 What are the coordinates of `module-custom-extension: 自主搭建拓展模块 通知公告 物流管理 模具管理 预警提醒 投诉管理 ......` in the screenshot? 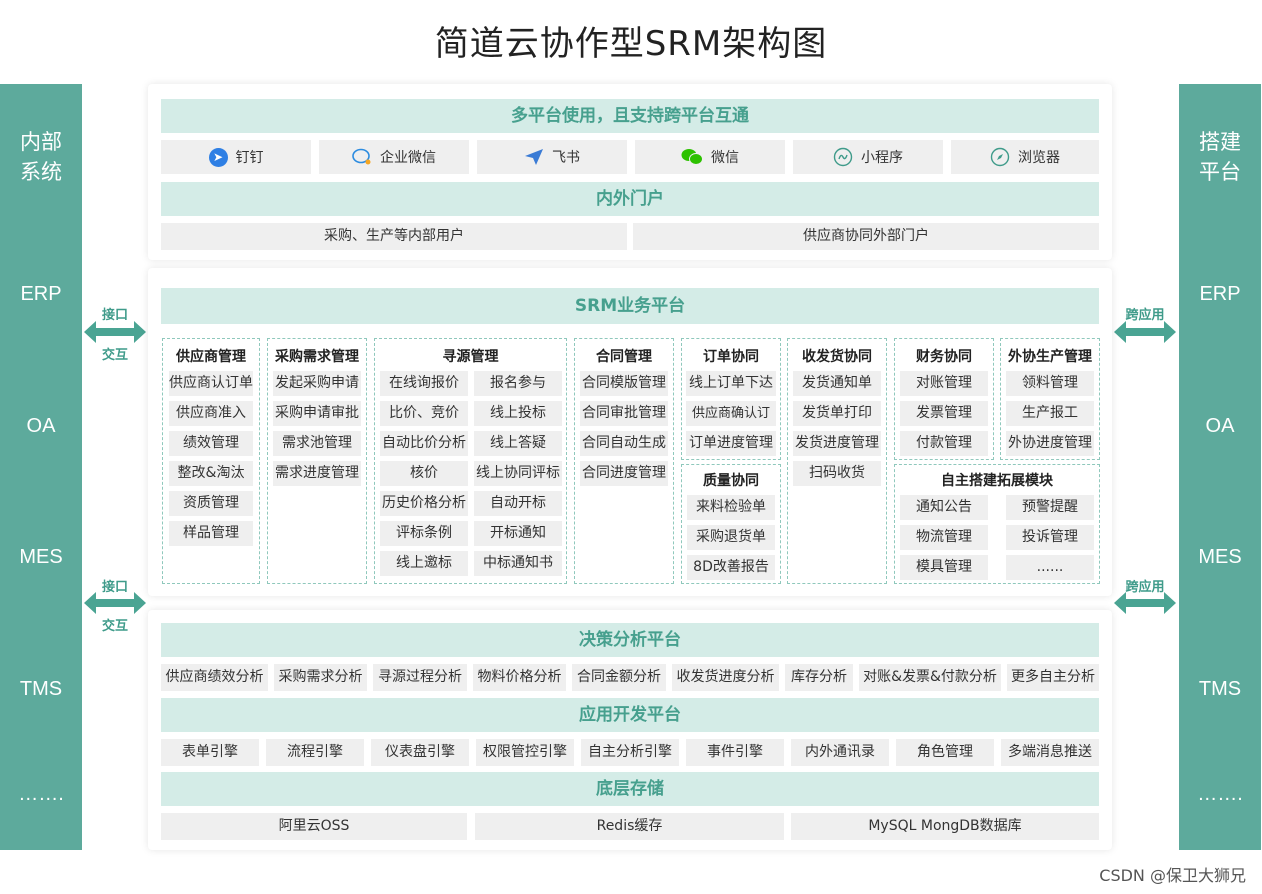 It's located at (997, 524).